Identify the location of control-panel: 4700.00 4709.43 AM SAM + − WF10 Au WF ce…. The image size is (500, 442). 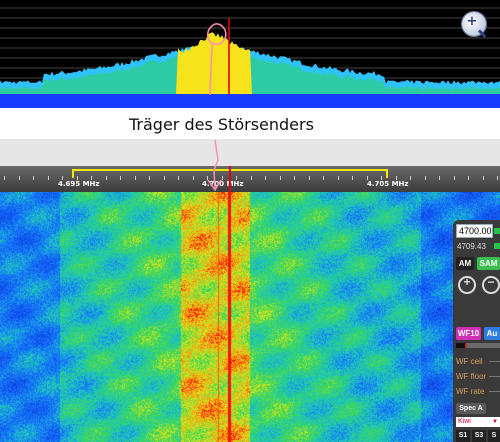
(476, 331).